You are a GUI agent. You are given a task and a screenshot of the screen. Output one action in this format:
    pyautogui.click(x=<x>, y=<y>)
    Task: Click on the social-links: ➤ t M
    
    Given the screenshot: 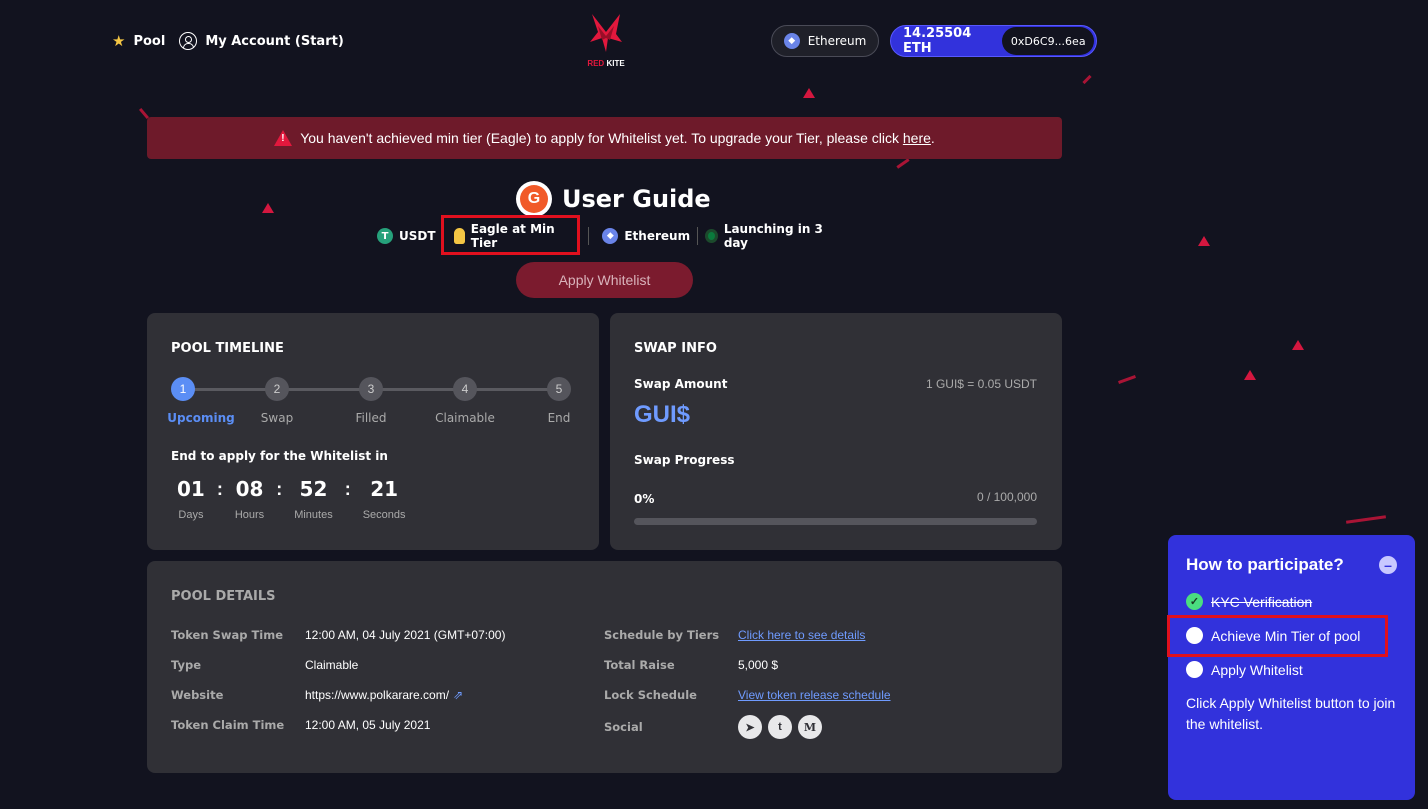 What is the action you would take?
    pyautogui.click(x=783, y=727)
    